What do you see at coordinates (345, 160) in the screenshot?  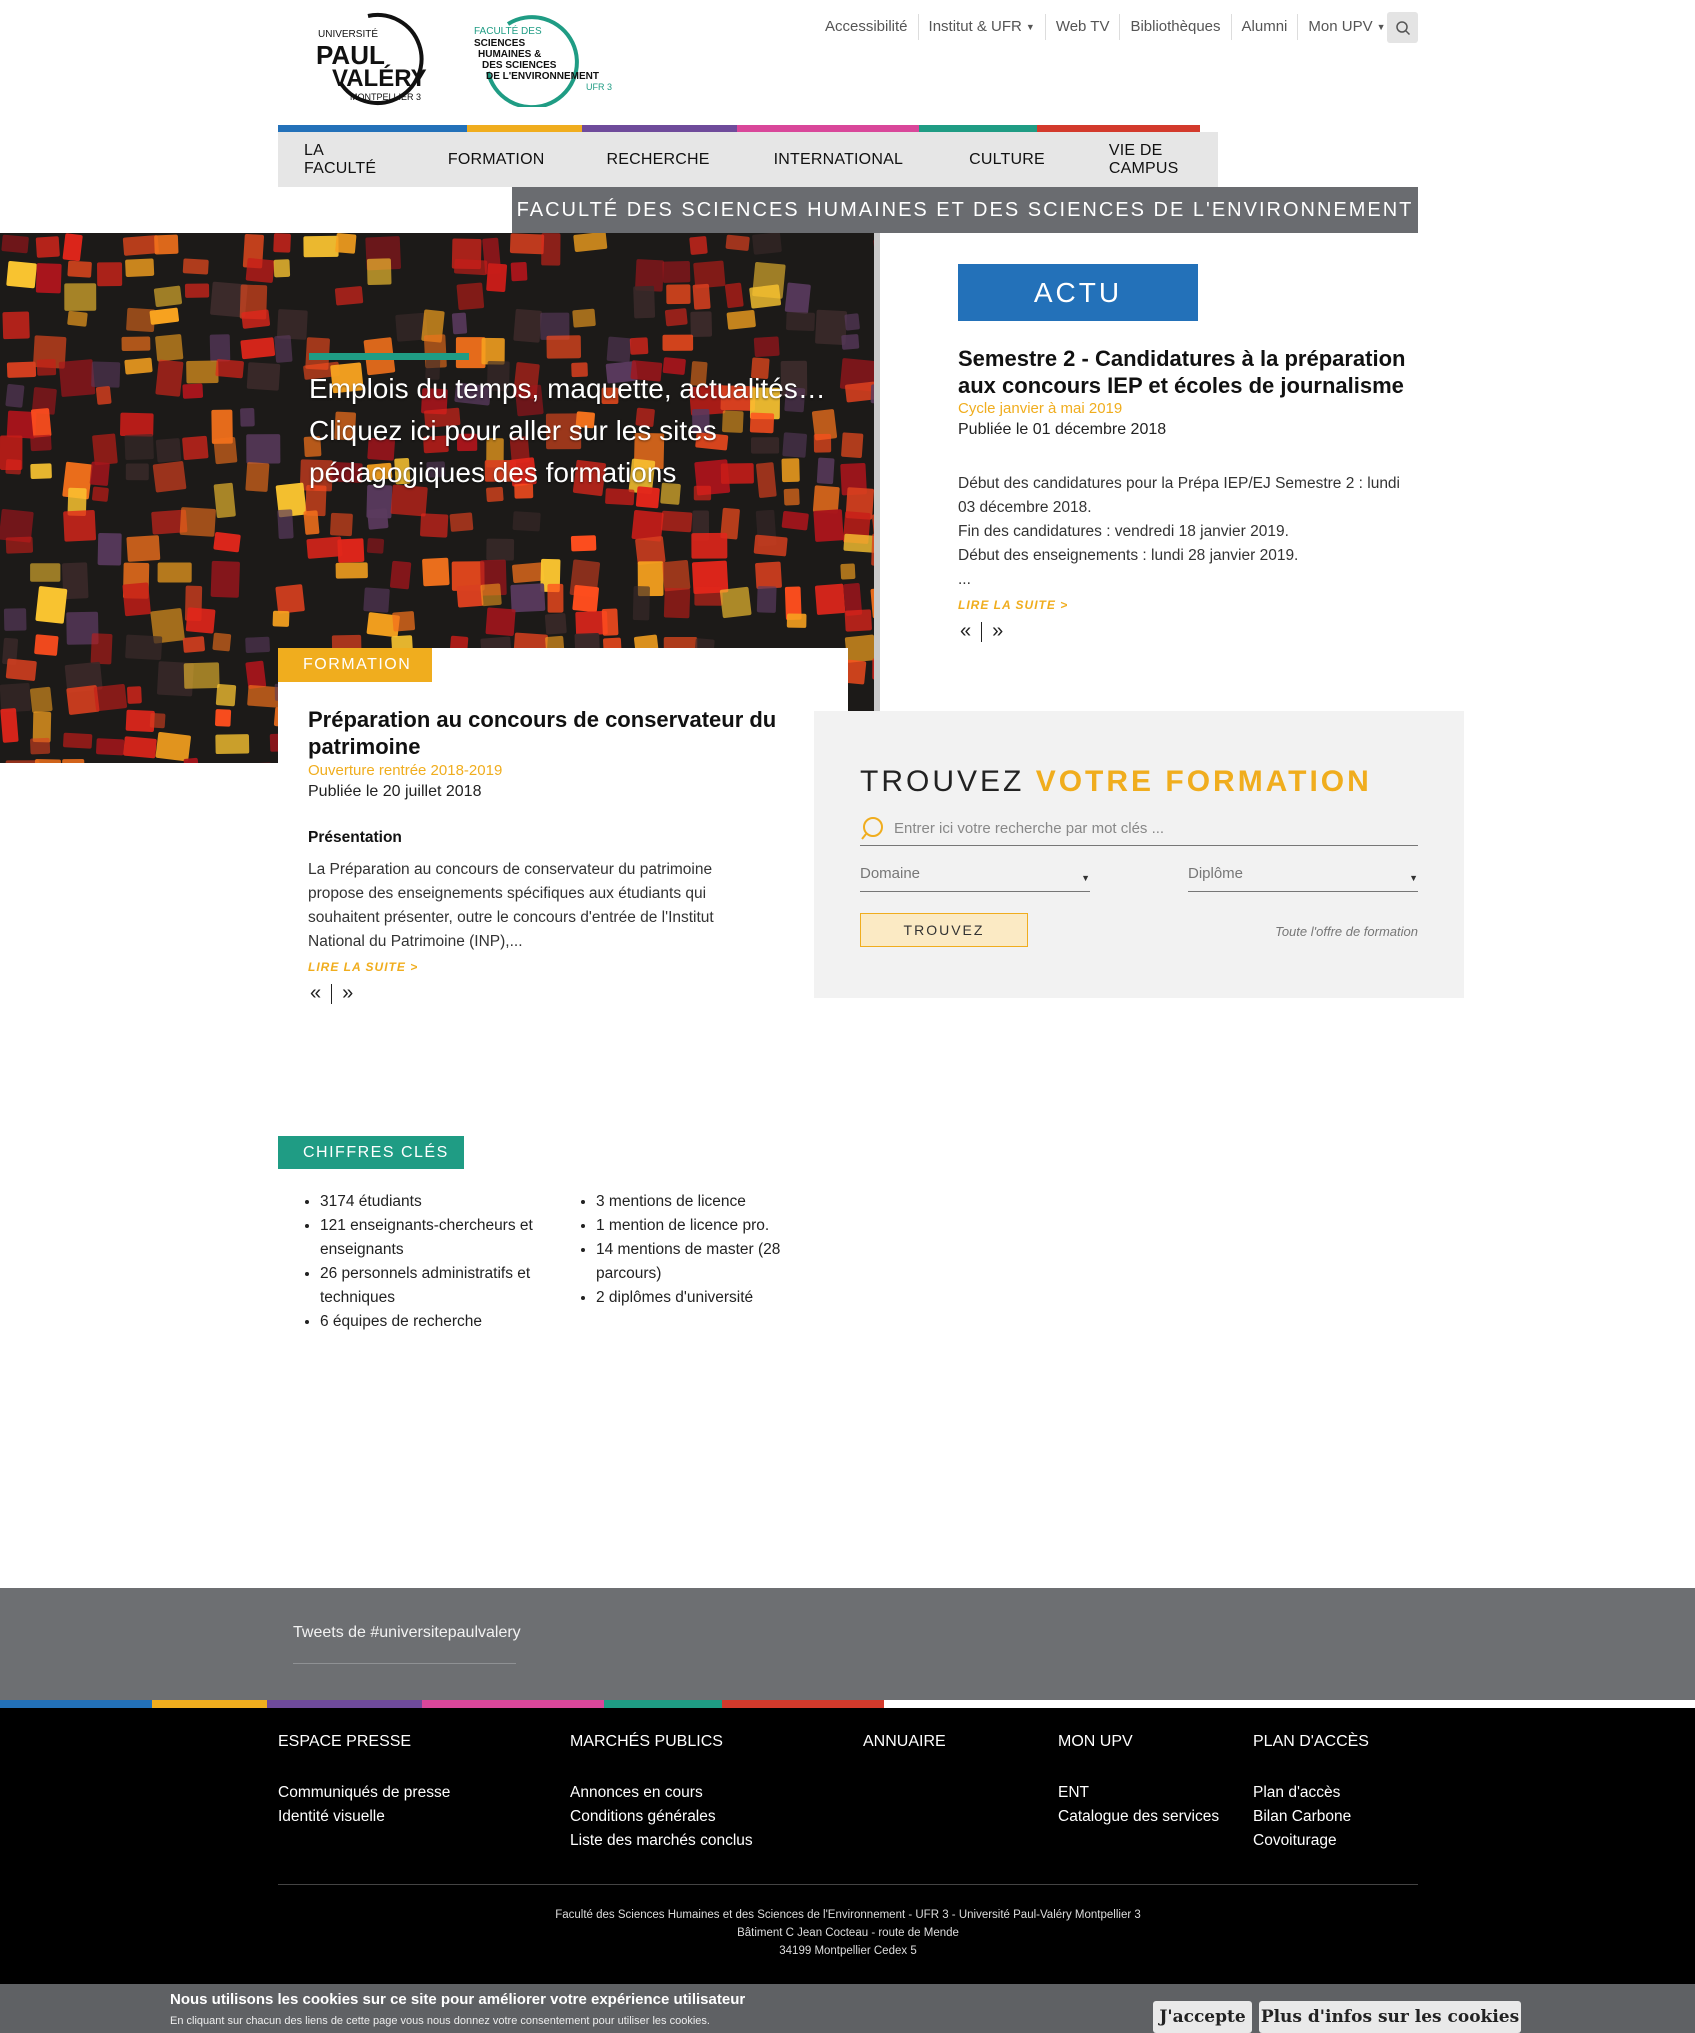 I see `mainnav-la-faculte: LA FACULTÉ` at bounding box center [345, 160].